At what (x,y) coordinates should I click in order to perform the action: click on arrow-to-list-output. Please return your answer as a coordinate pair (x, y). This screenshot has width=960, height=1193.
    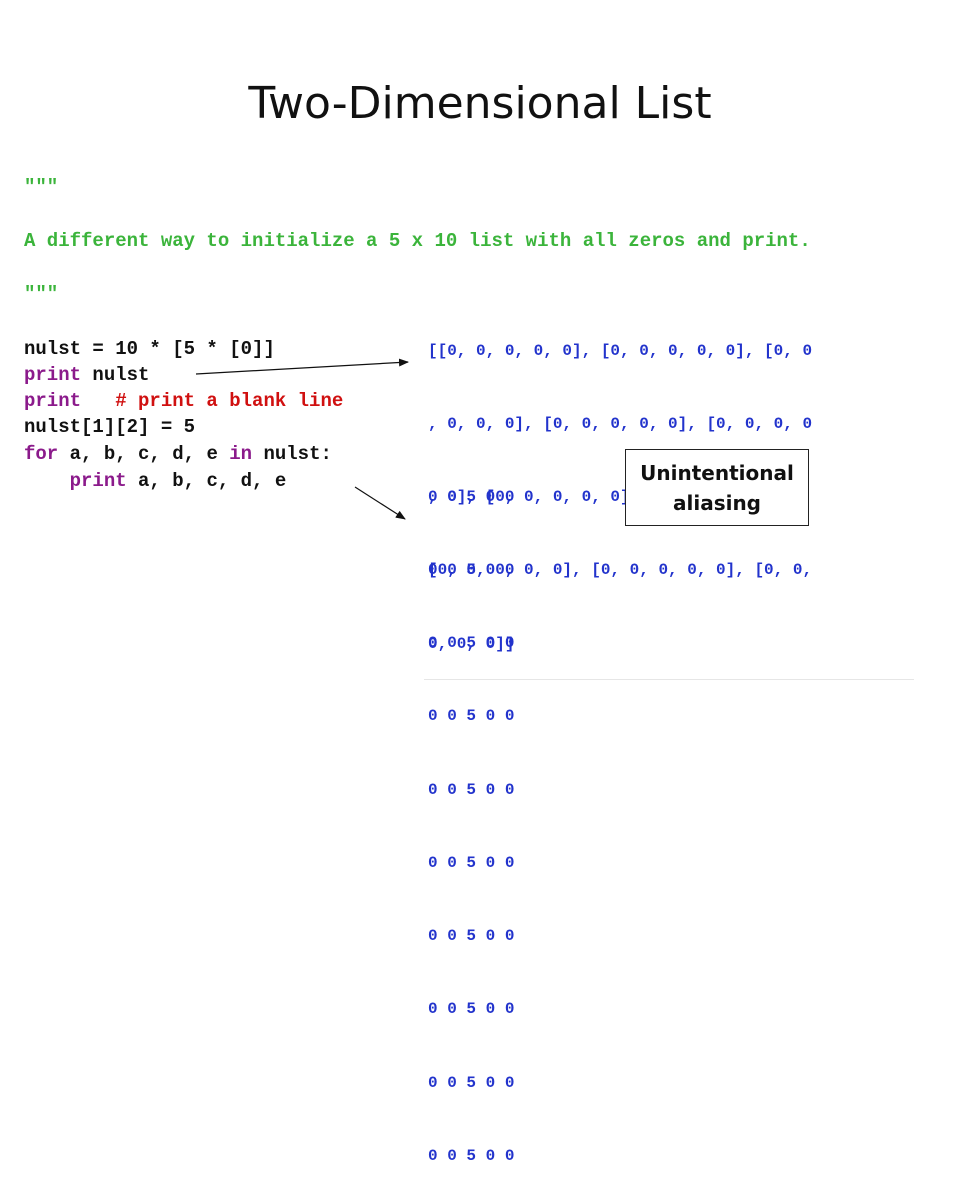
    Looking at the image, I should click on (302, 366).